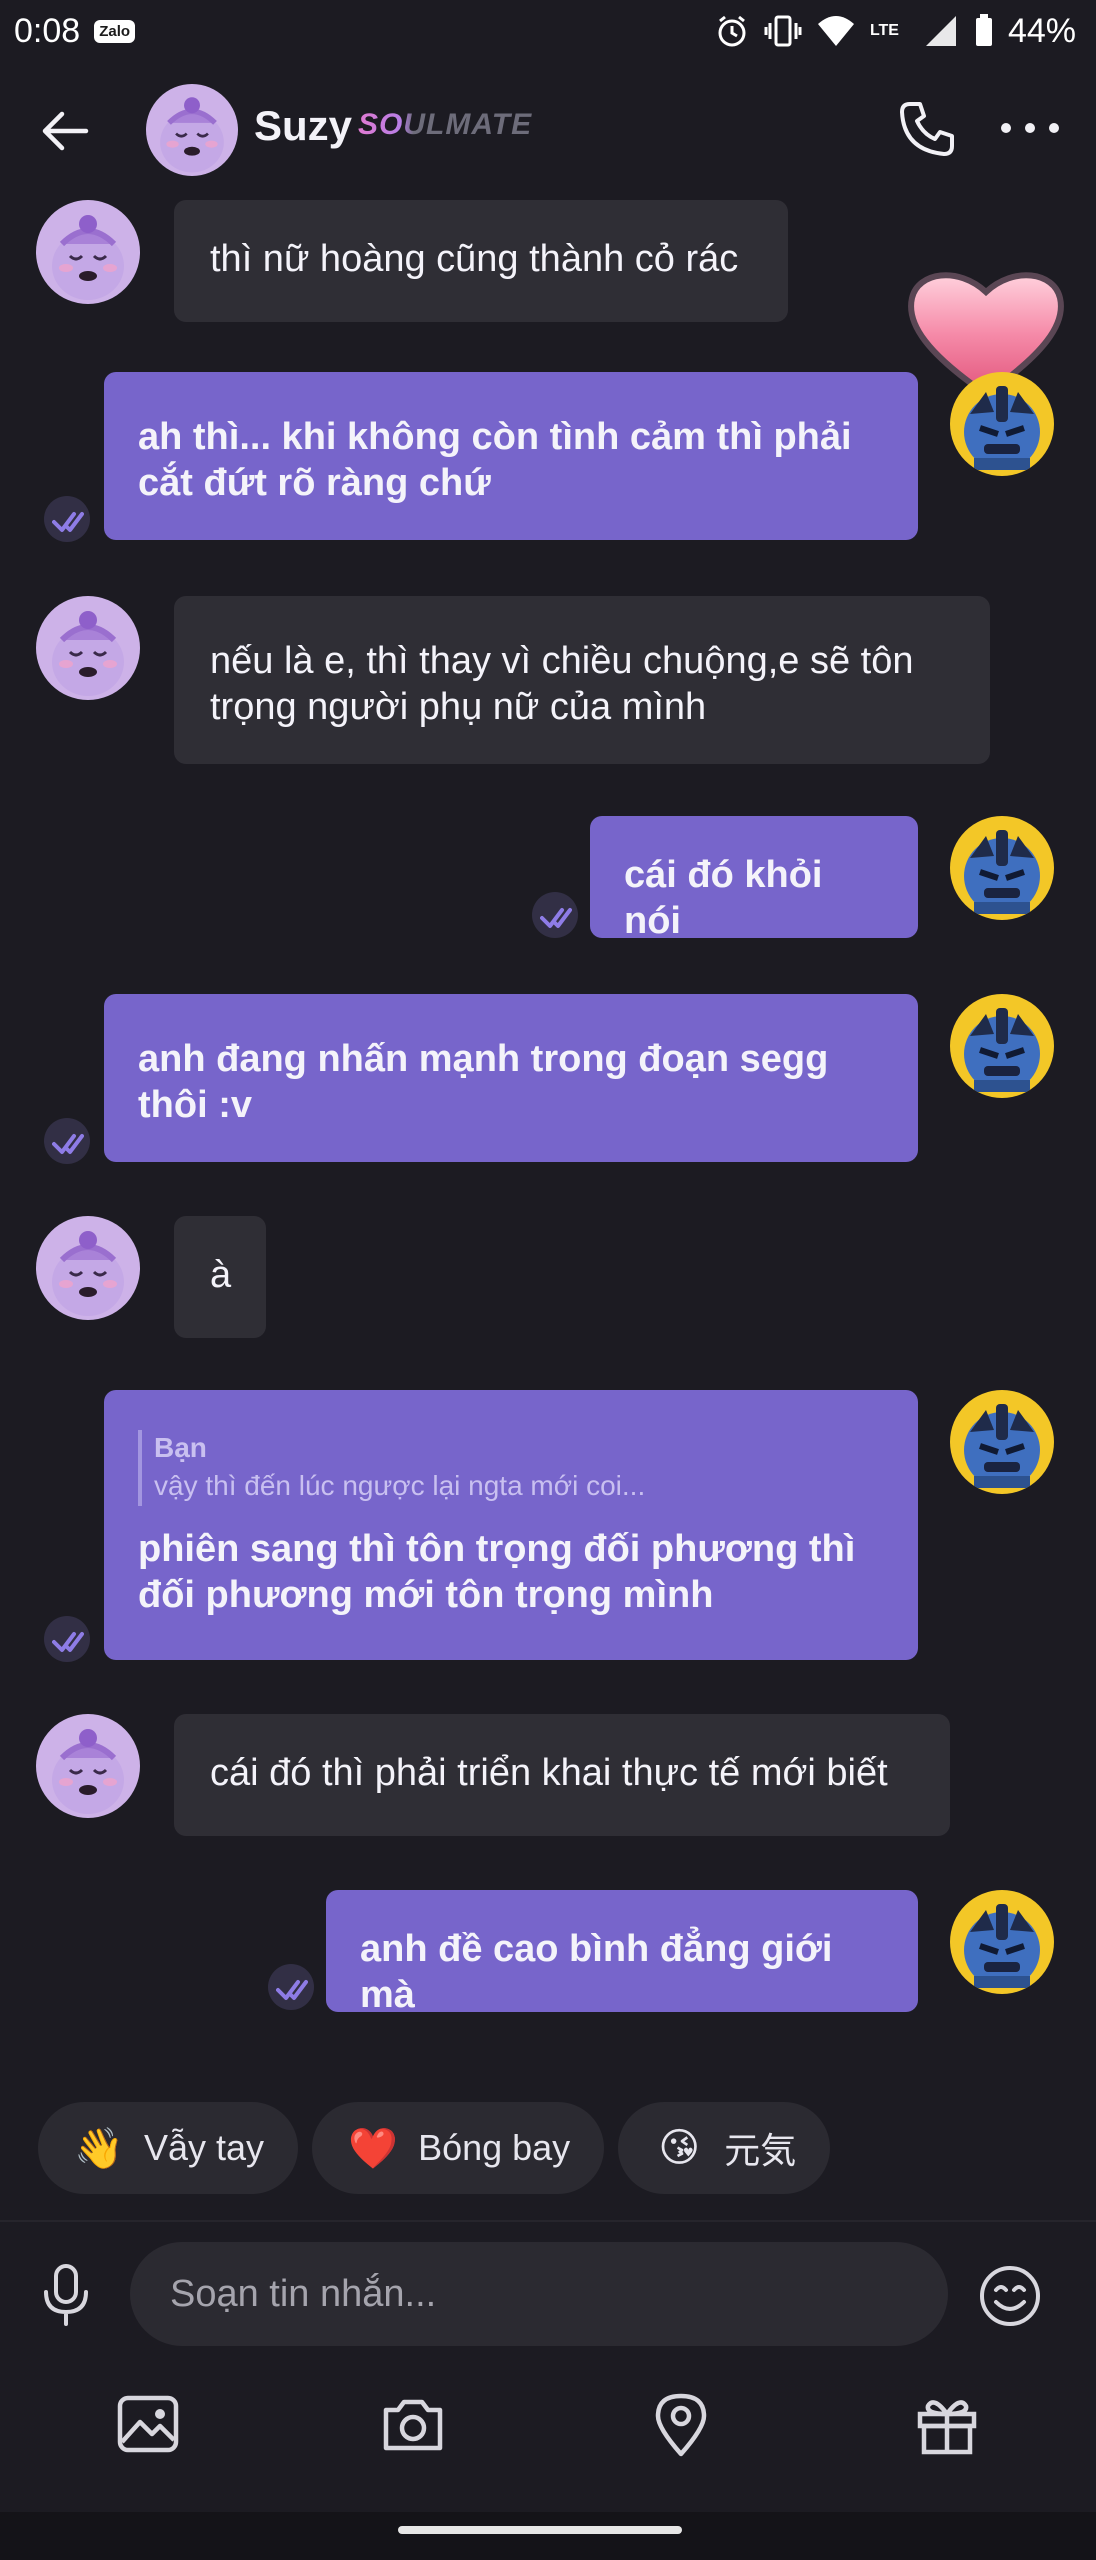  Describe the element at coordinates (1041, 30) in the screenshot. I see `battery-percent: 44%` at that location.